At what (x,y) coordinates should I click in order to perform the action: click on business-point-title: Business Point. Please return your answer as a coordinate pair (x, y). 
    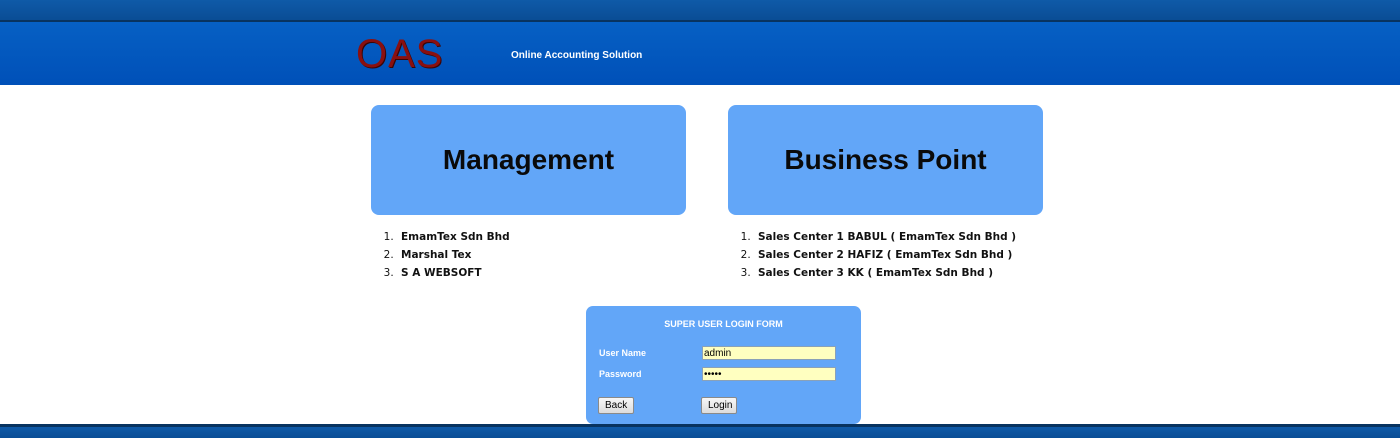
    Looking at the image, I should click on (885, 159).